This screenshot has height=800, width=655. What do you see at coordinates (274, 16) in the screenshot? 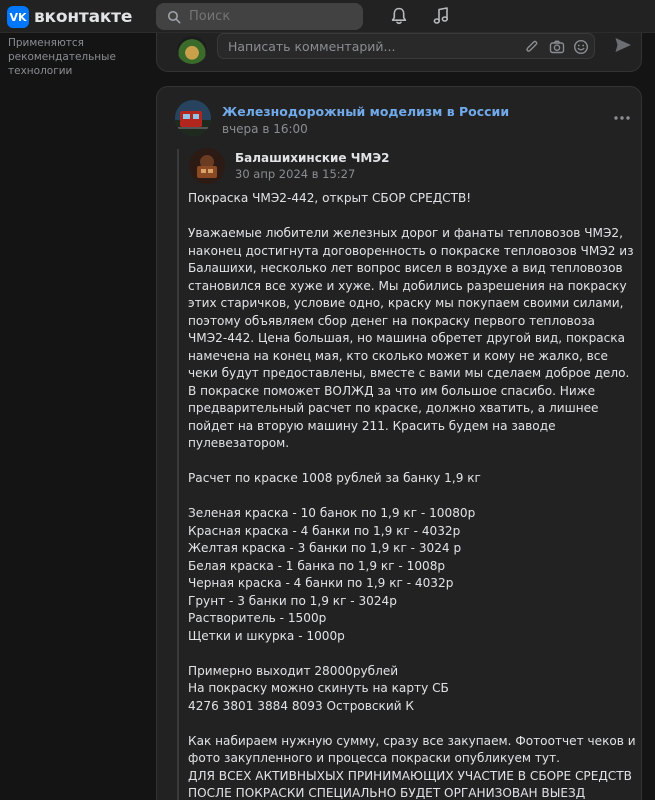
I see `search-input` at bounding box center [274, 16].